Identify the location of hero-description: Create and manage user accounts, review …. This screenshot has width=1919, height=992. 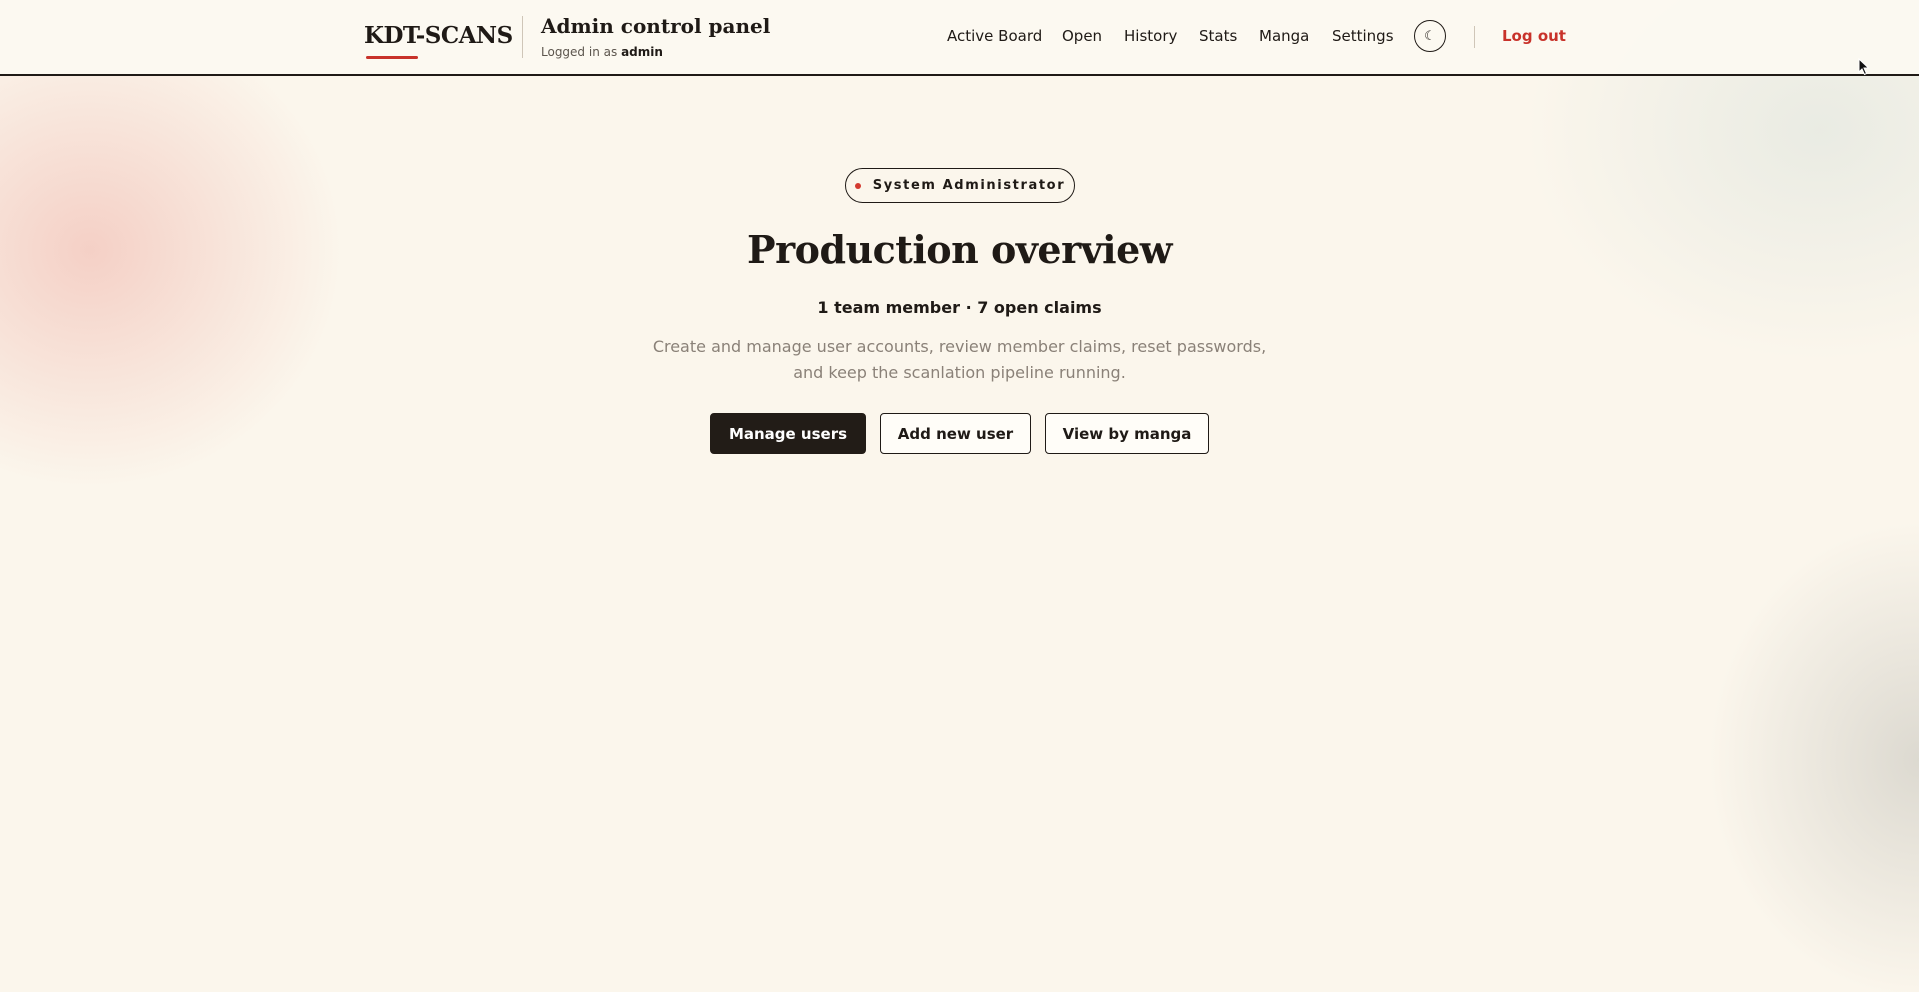
(959, 359).